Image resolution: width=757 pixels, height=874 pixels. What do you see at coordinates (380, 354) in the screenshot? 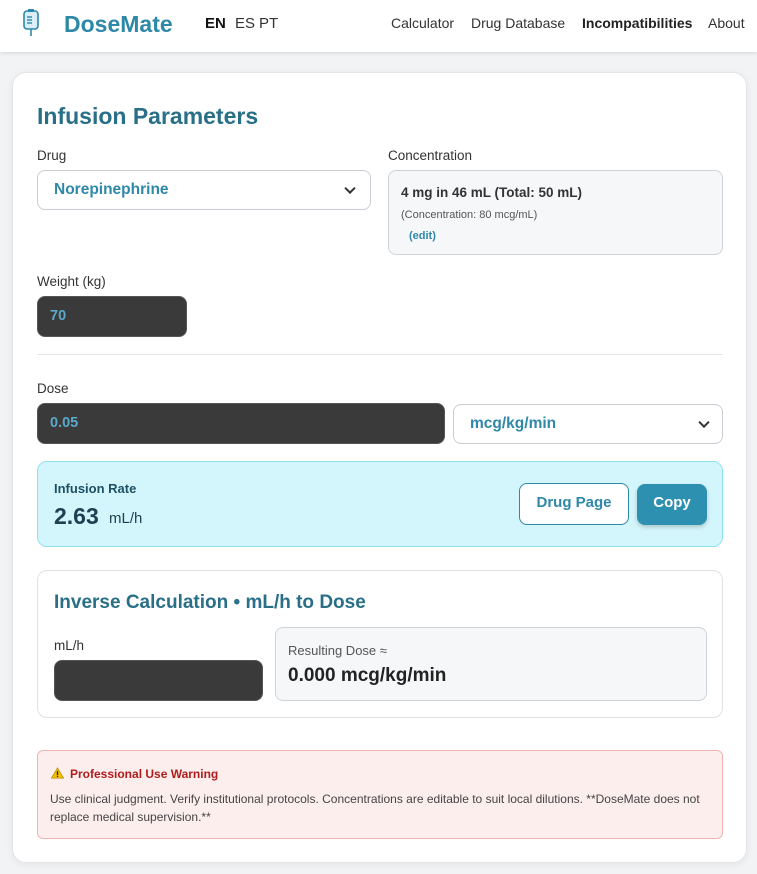
I see `divider` at bounding box center [380, 354].